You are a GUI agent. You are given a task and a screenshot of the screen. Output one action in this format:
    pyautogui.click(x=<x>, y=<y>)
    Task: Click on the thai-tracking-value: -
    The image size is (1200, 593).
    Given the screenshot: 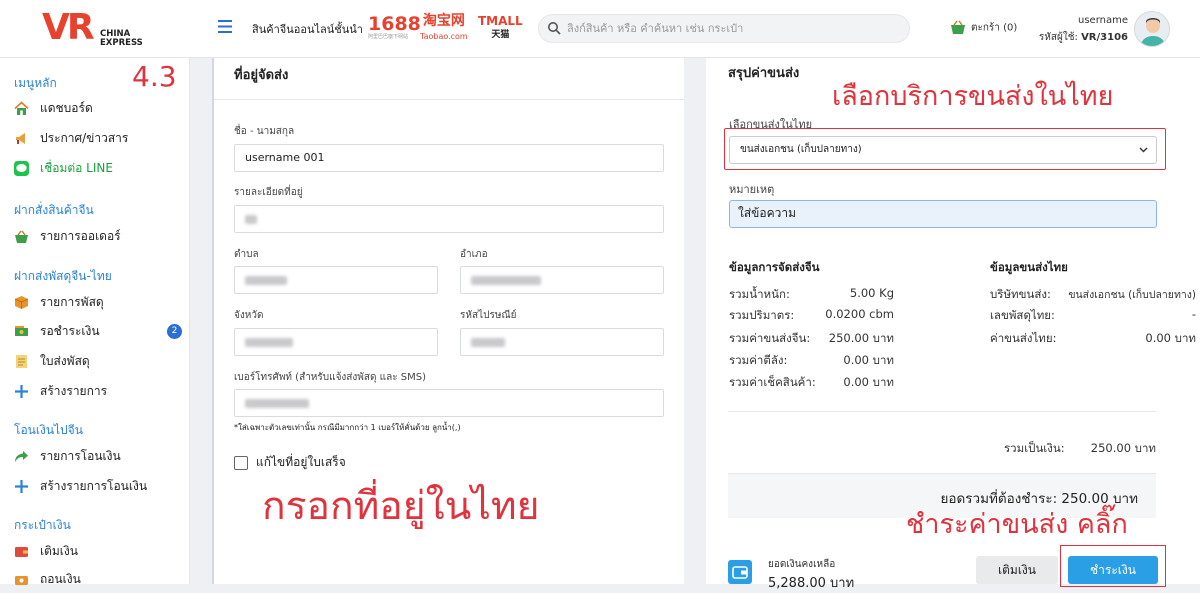 What is the action you would take?
    pyautogui.click(x=1193, y=314)
    